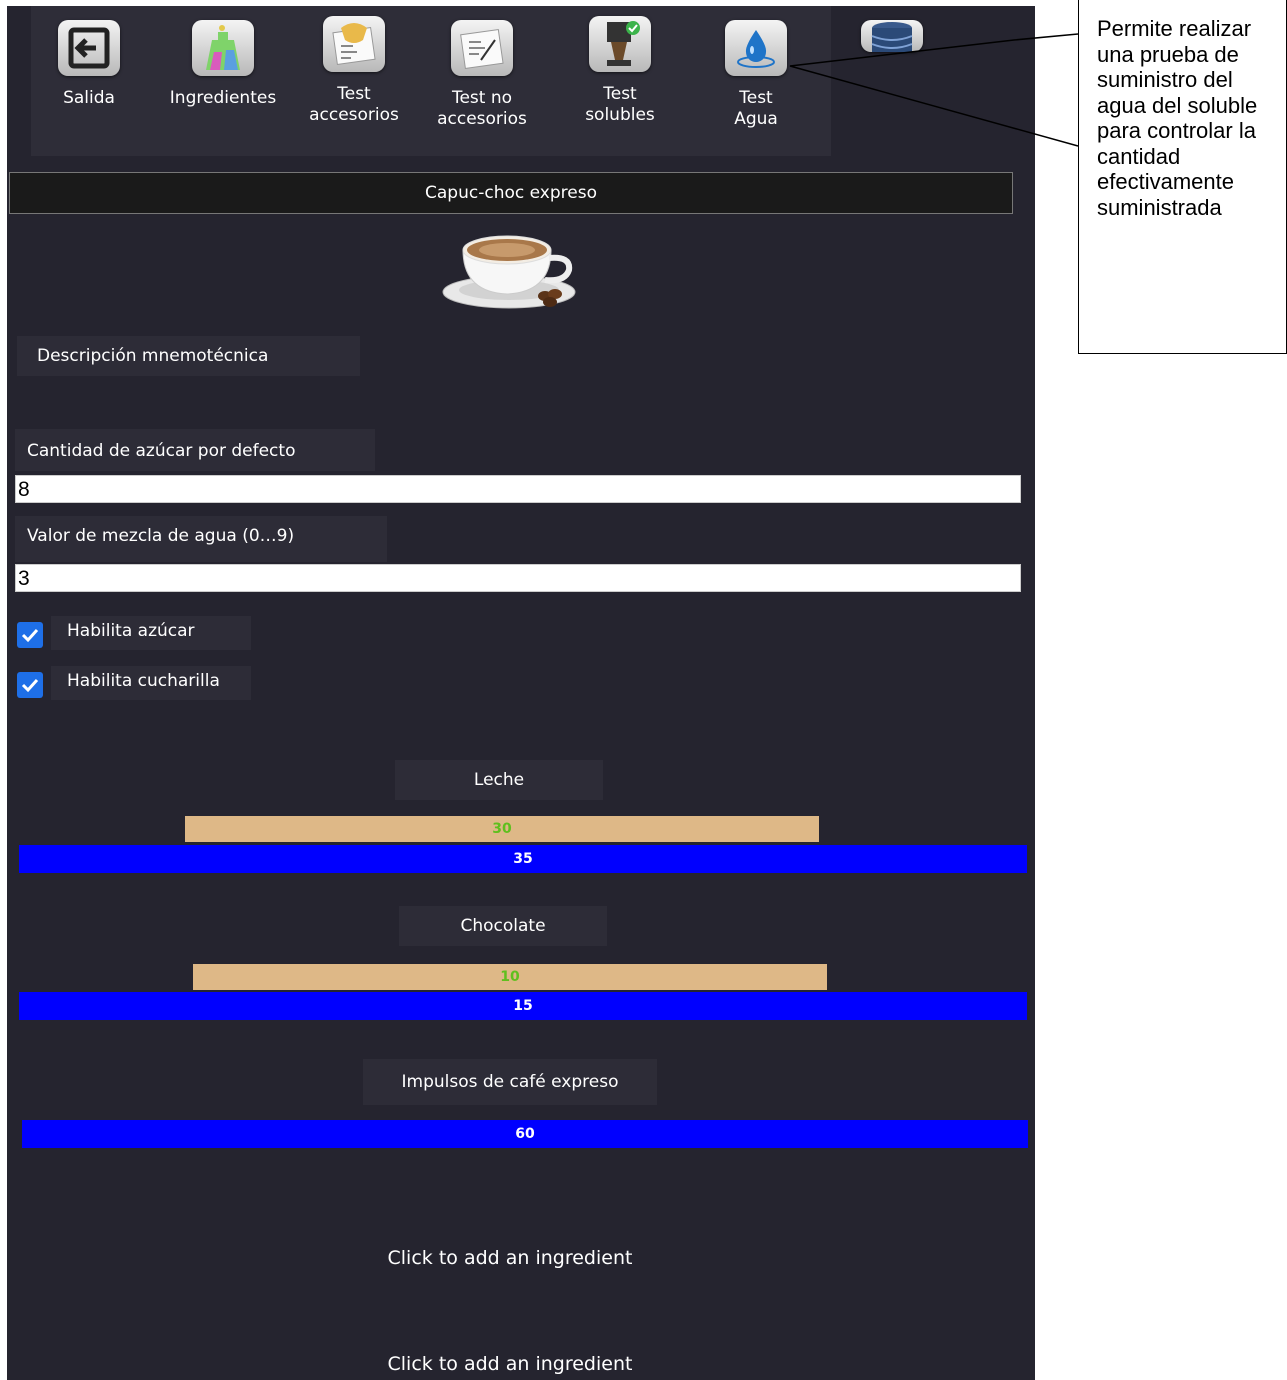 This screenshot has height=1380, width=1287. Describe the element at coordinates (511, 272) in the screenshot. I see `cappuccino-cup-icon` at that location.